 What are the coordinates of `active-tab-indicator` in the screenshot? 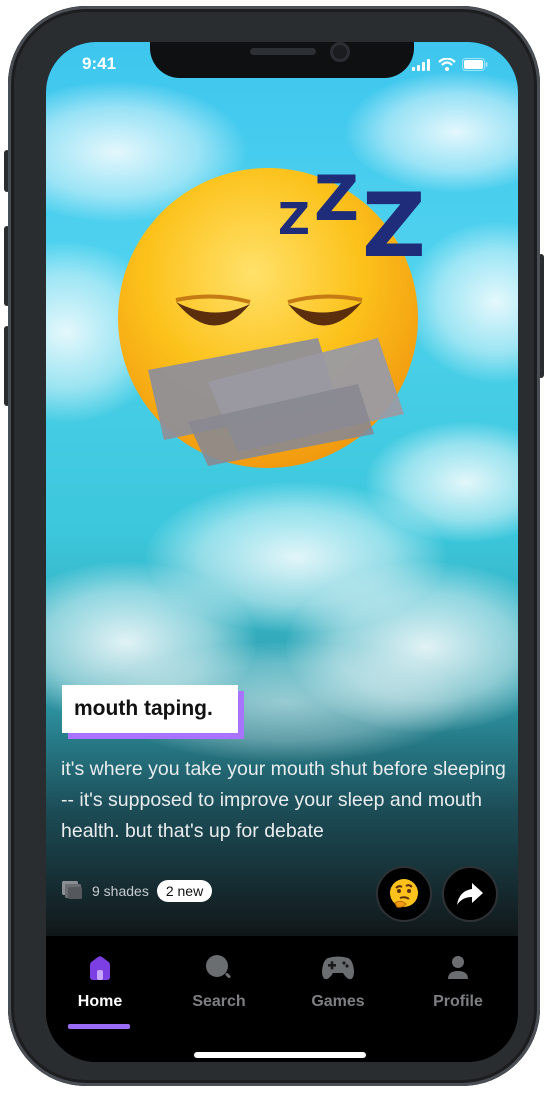 It's located at (99, 1026).